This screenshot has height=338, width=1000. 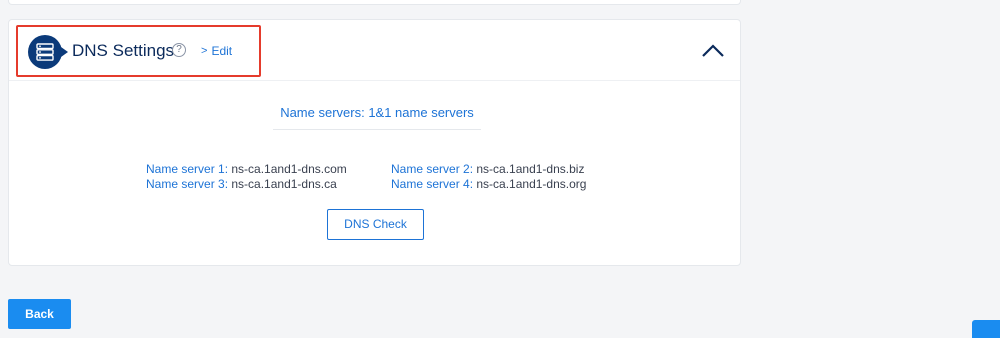 What do you see at coordinates (179, 50) in the screenshot?
I see `help-icon: ?` at bounding box center [179, 50].